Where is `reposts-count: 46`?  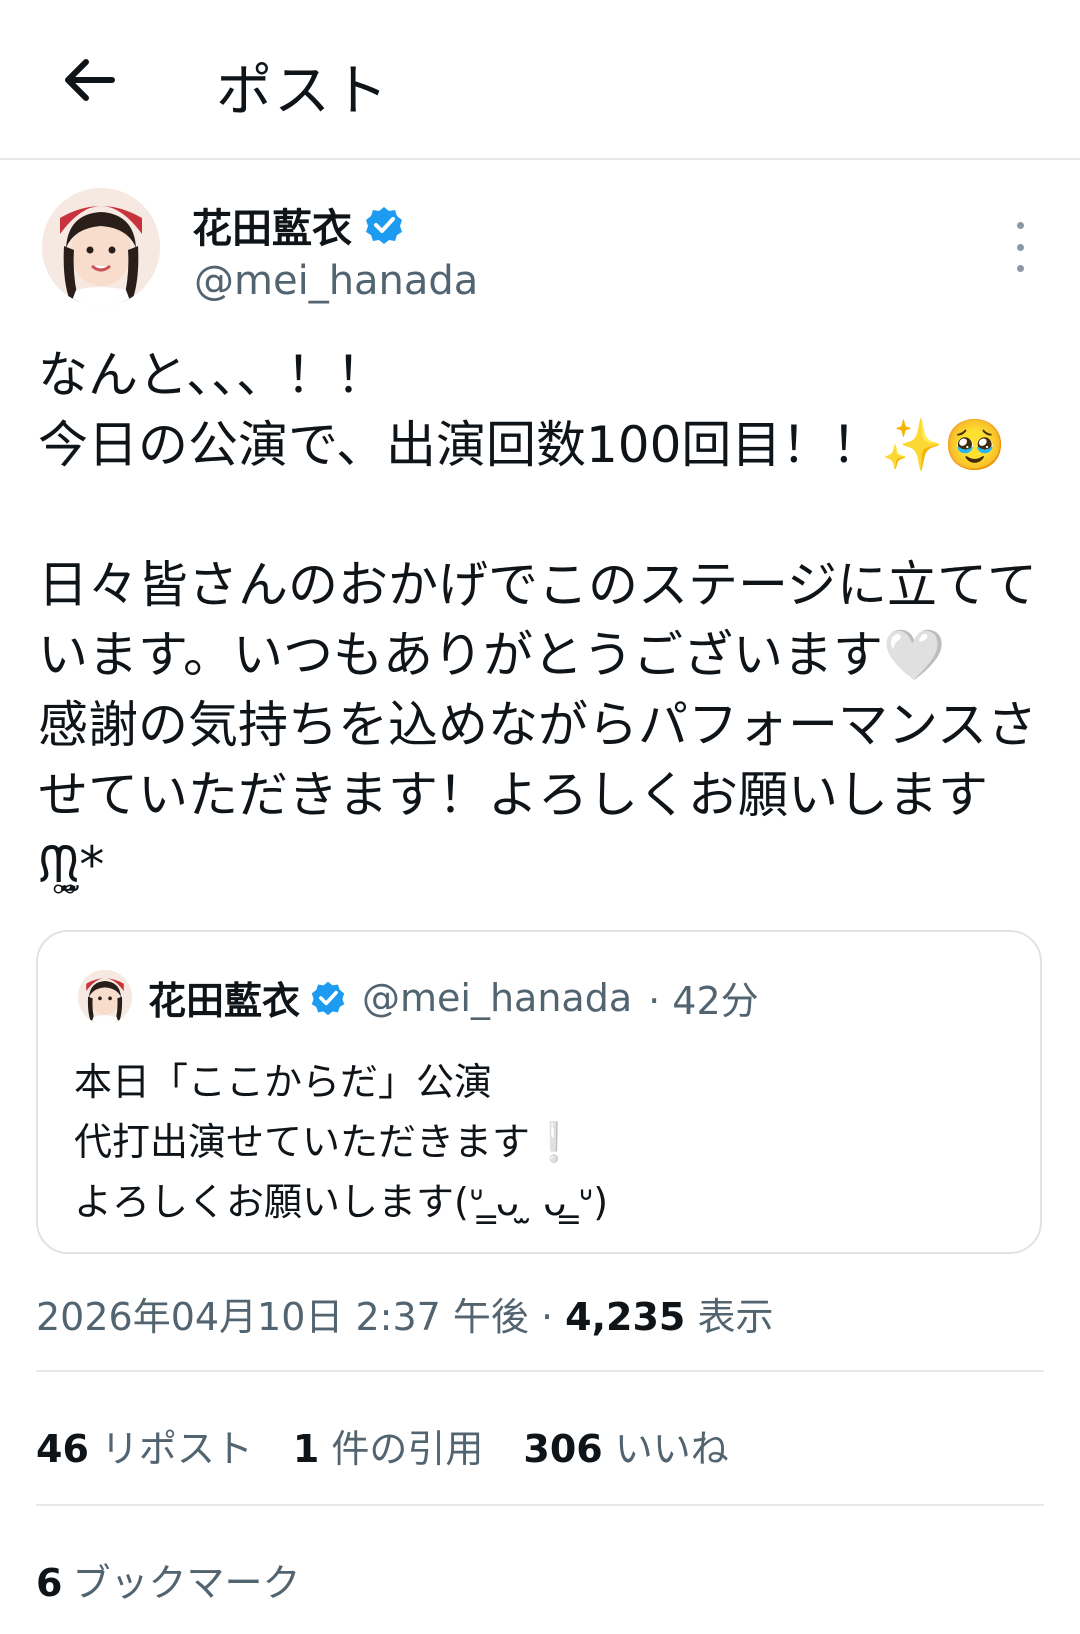 reposts-count: 46 is located at coordinates (62, 1449).